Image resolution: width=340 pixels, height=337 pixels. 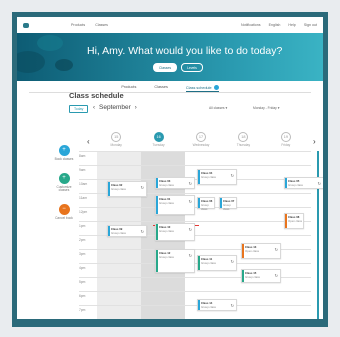 What do you see at coordinates (275, 25) in the screenshot?
I see `nav-language: English` at bounding box center [275, 25].